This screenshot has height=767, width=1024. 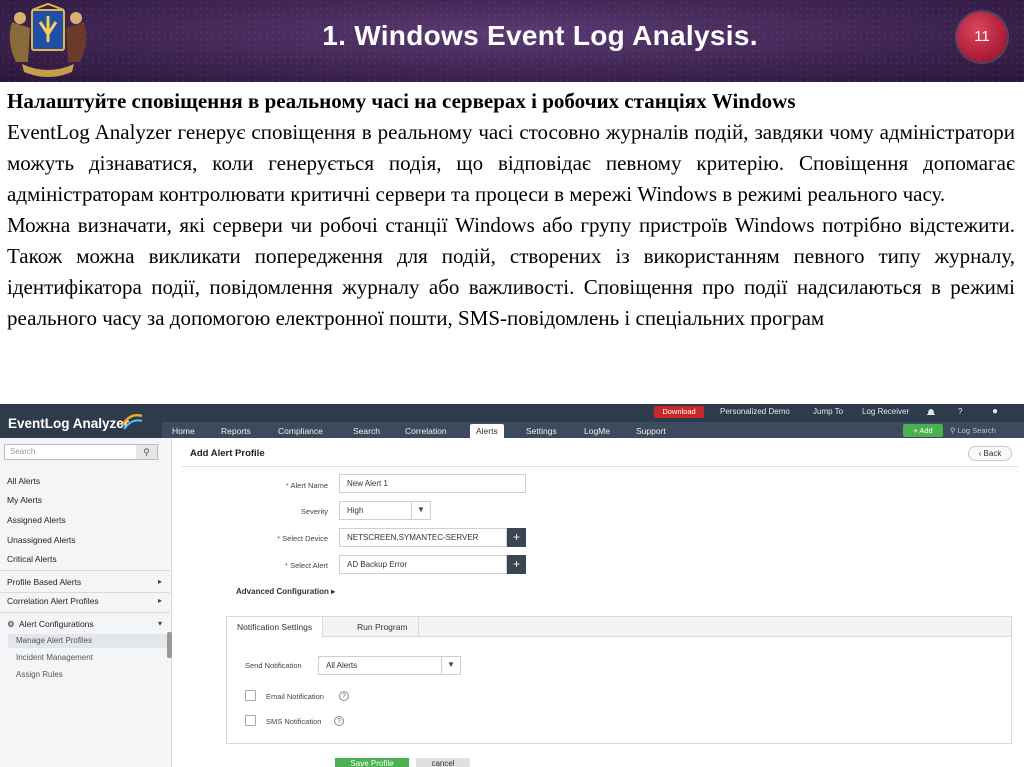 What do you see at coordinates (432, 483) in the screenshot?
I see `alert-name-field: New Alert 1` at bounding box center [432, 483].